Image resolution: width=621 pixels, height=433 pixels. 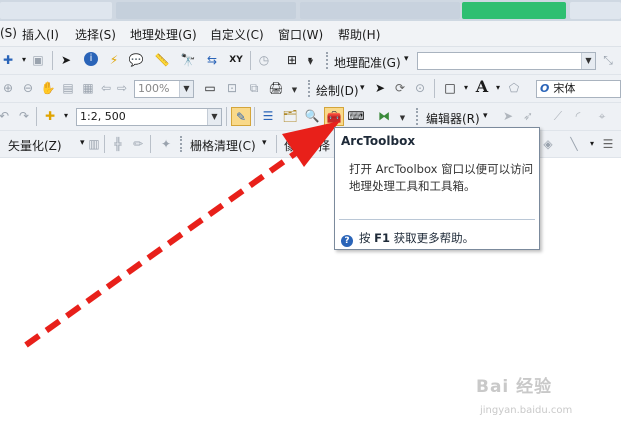 What do you see at coordinates (237, 34) in the screenshot?
I see `menu-item-customize: 自定义(C)` at bounding box center [237, 34].